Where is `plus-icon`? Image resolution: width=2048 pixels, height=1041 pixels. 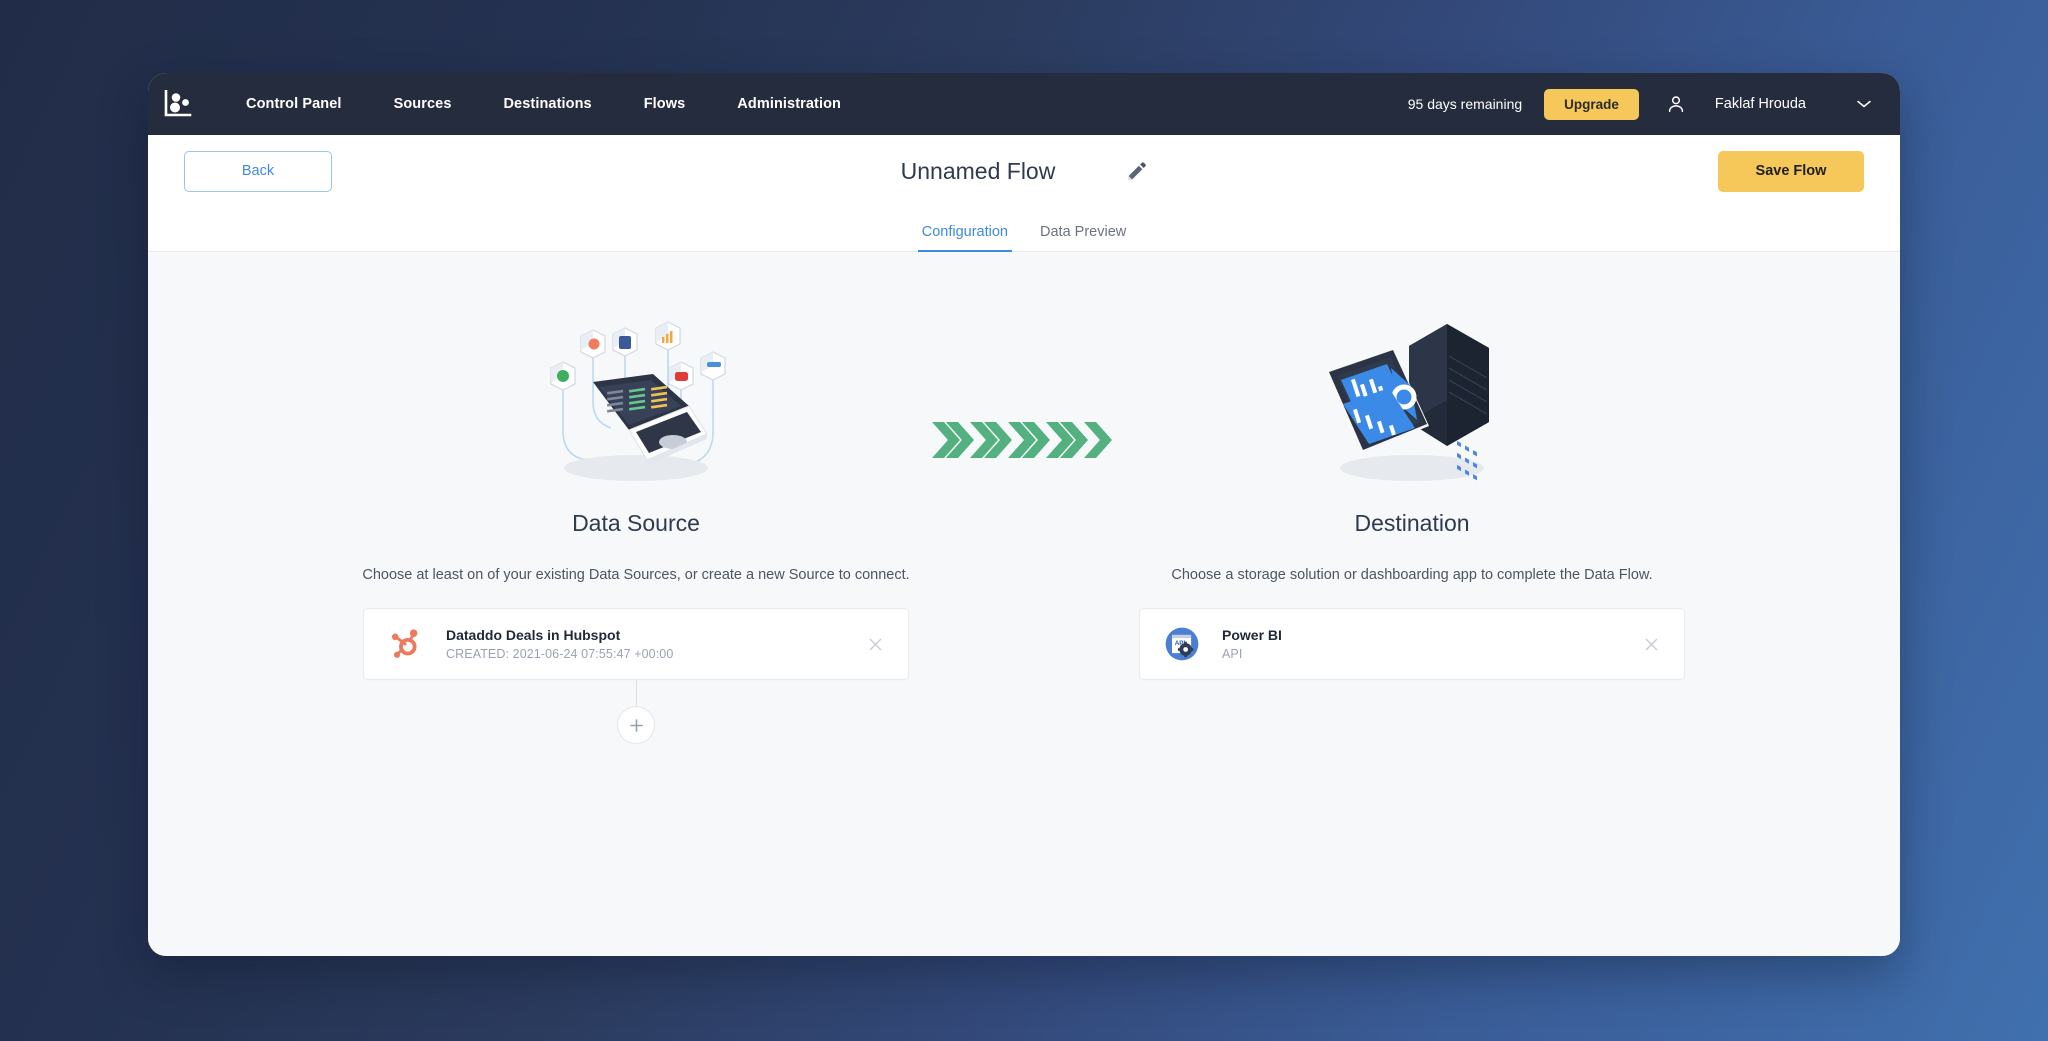 plus-icon is located at coordinates (636, 725).